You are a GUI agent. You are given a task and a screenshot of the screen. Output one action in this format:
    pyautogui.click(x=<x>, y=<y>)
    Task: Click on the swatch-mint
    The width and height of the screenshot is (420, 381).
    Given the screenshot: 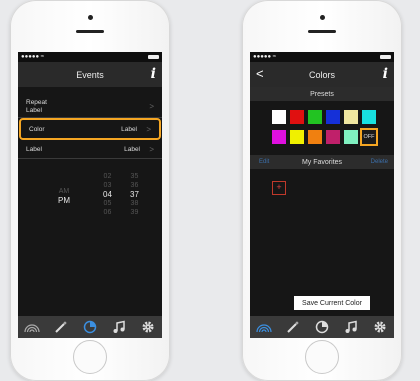 What is the action you would take?
    pyautogui.click(x=351, y=137)
    